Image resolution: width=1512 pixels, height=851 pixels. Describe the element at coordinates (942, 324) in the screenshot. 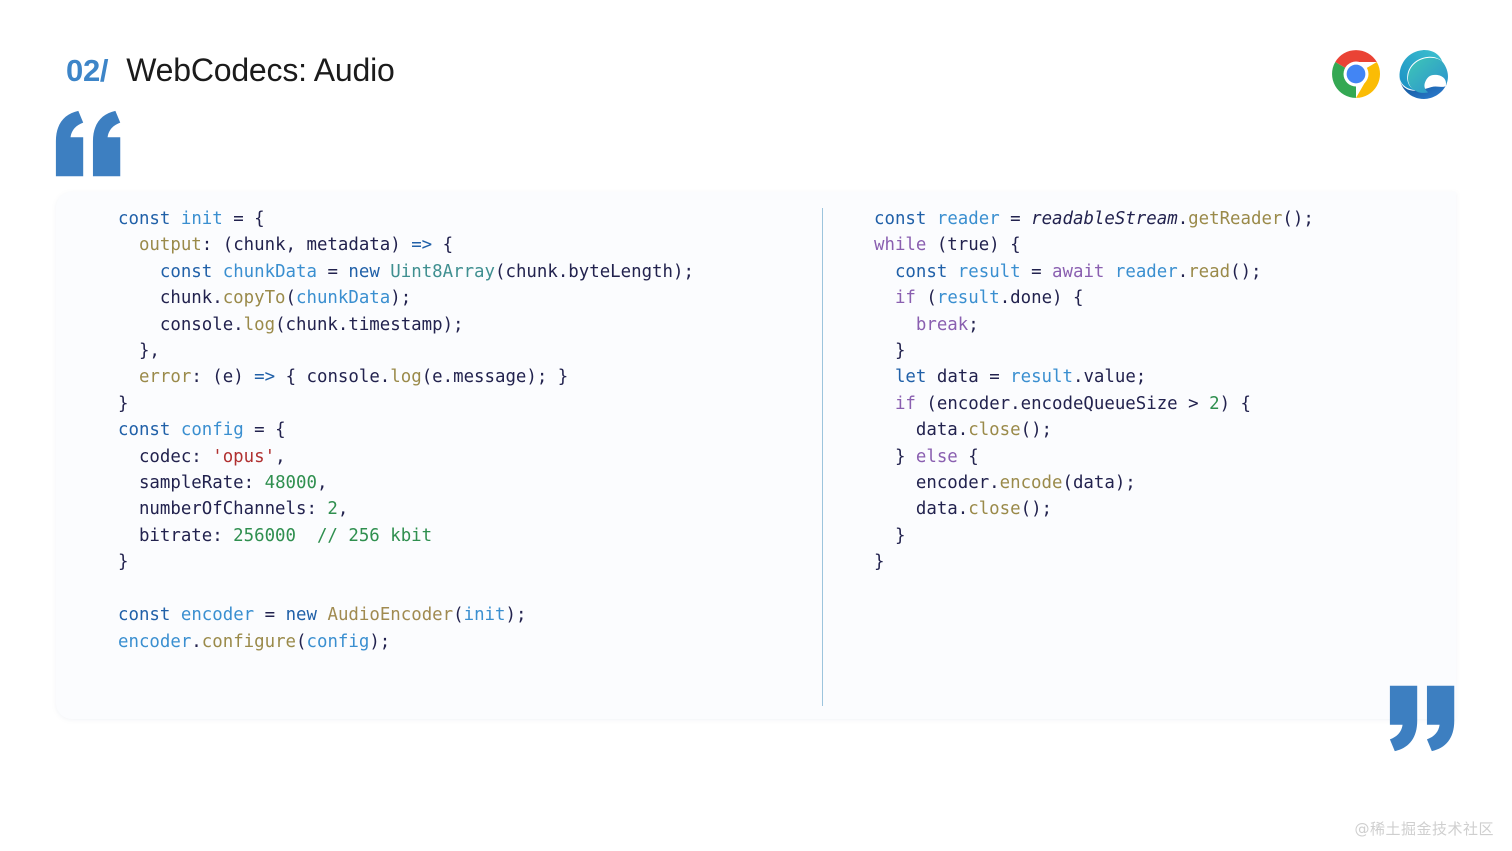

I see `code-token: break` at that location.